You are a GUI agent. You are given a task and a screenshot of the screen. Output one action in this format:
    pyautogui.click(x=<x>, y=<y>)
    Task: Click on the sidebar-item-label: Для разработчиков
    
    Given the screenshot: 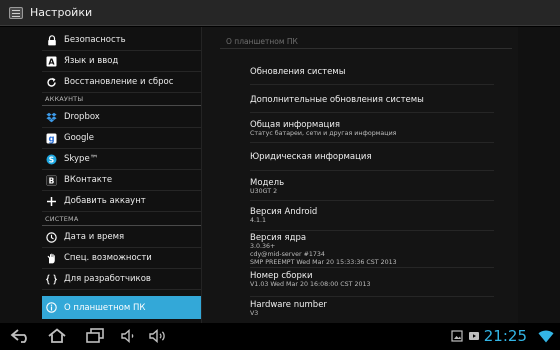 What is the action you would take?
    pyautogui.click(x=107, y=279)
    